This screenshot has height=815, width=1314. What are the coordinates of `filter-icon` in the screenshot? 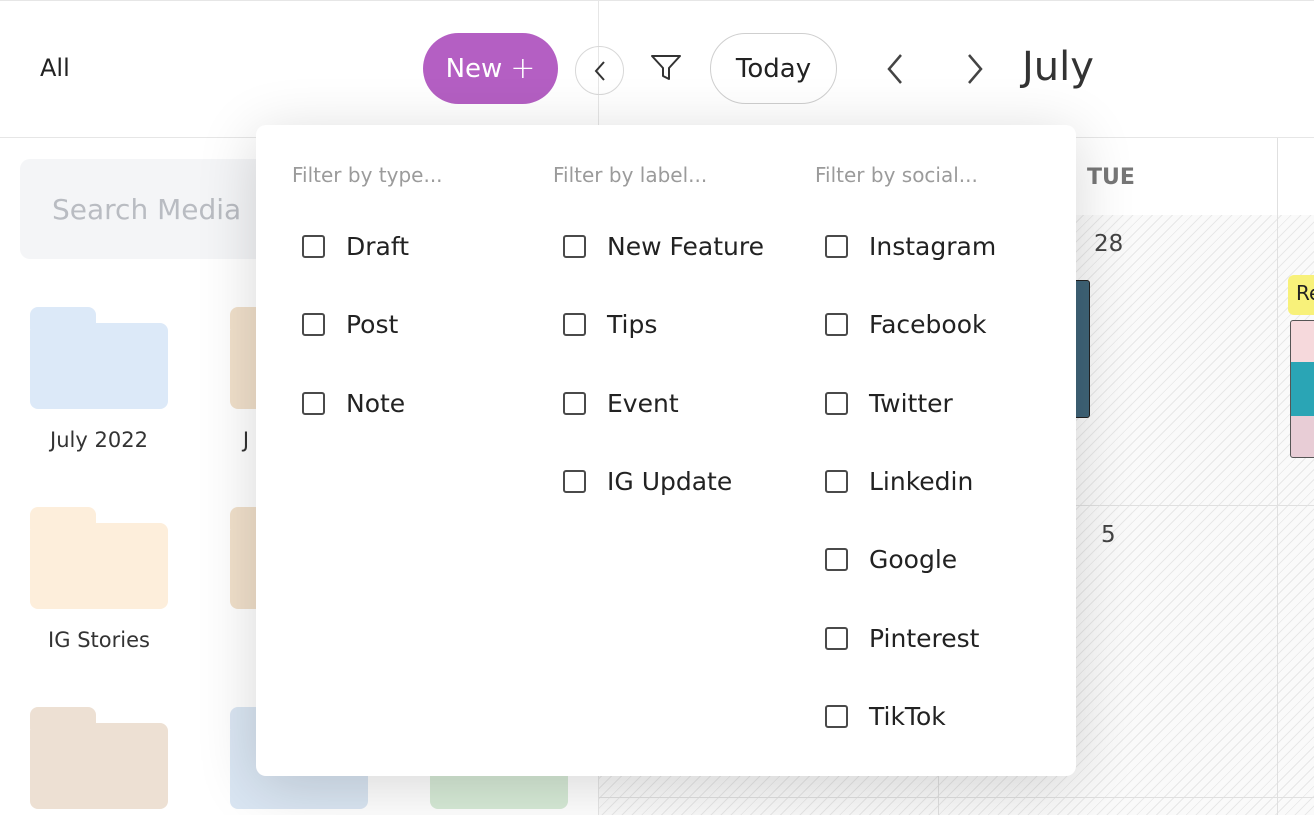 It's located at (666, 67).